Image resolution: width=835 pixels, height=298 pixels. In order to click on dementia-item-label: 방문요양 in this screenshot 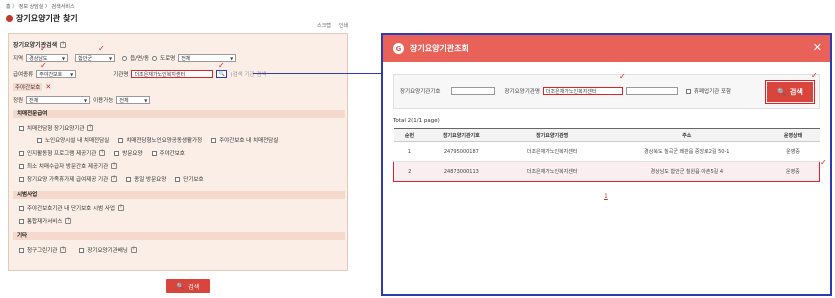, I will do `click(132, 154)`.